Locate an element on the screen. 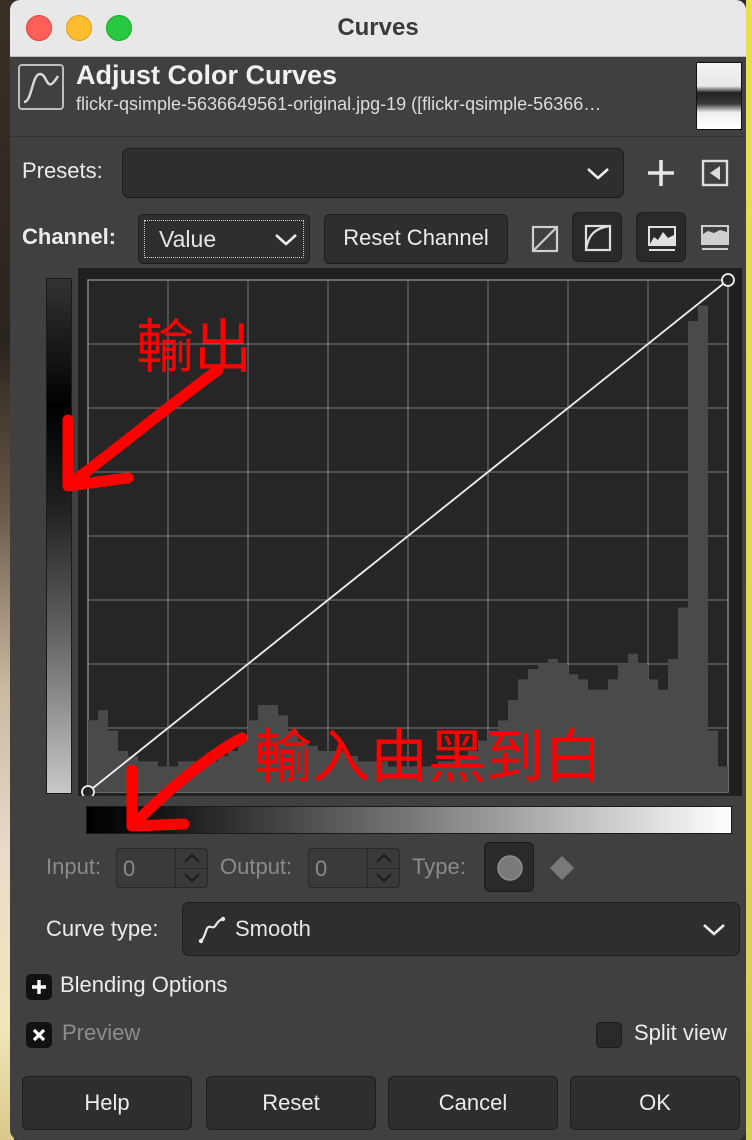 This screenshot has height=1140, width=752. output-arrow is located at coordinates (143, 428).